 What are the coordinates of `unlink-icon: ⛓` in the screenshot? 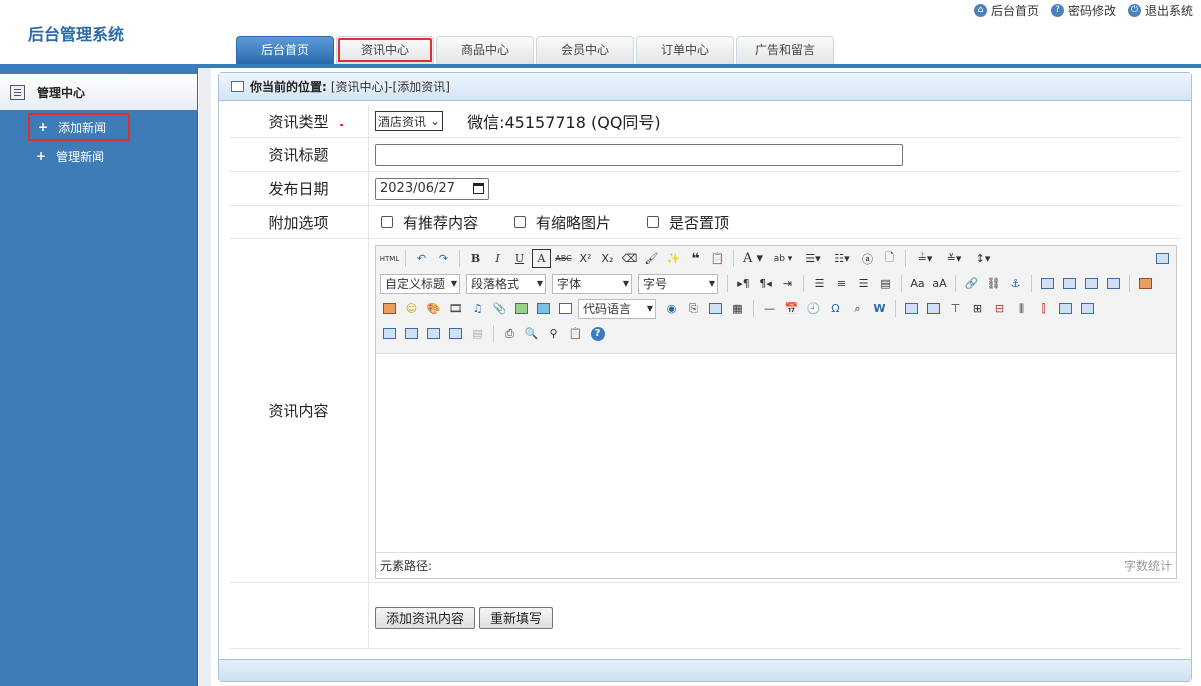 It's located at (993, 283).